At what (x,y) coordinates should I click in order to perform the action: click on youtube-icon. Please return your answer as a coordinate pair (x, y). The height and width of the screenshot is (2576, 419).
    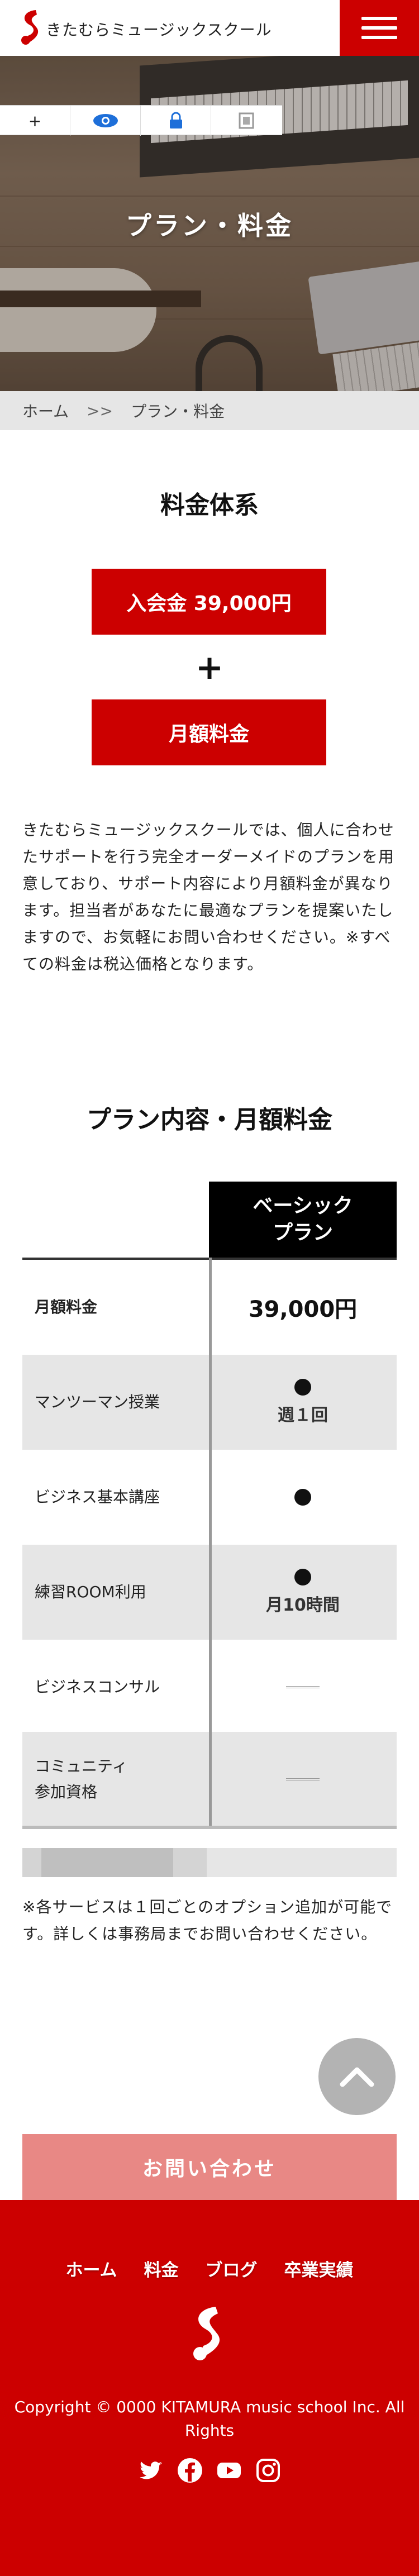
    Looking at the image, I should click on (229, 2470).